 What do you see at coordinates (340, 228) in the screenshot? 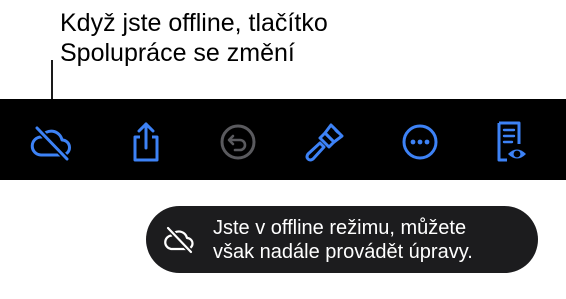
I see `toast-message-line-1: Jste v offline režimu, můžete` at bounding box center [340, 228].